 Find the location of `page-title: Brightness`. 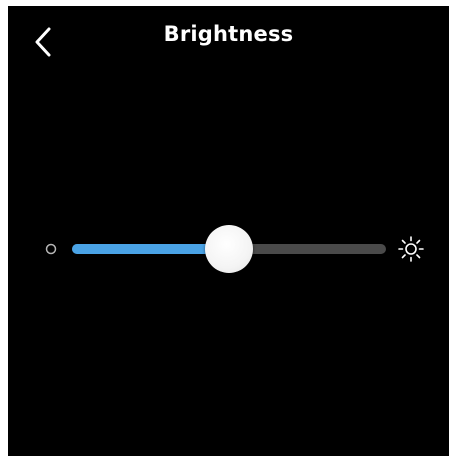

page-title: Brightness is located at coordinates (228, 34).